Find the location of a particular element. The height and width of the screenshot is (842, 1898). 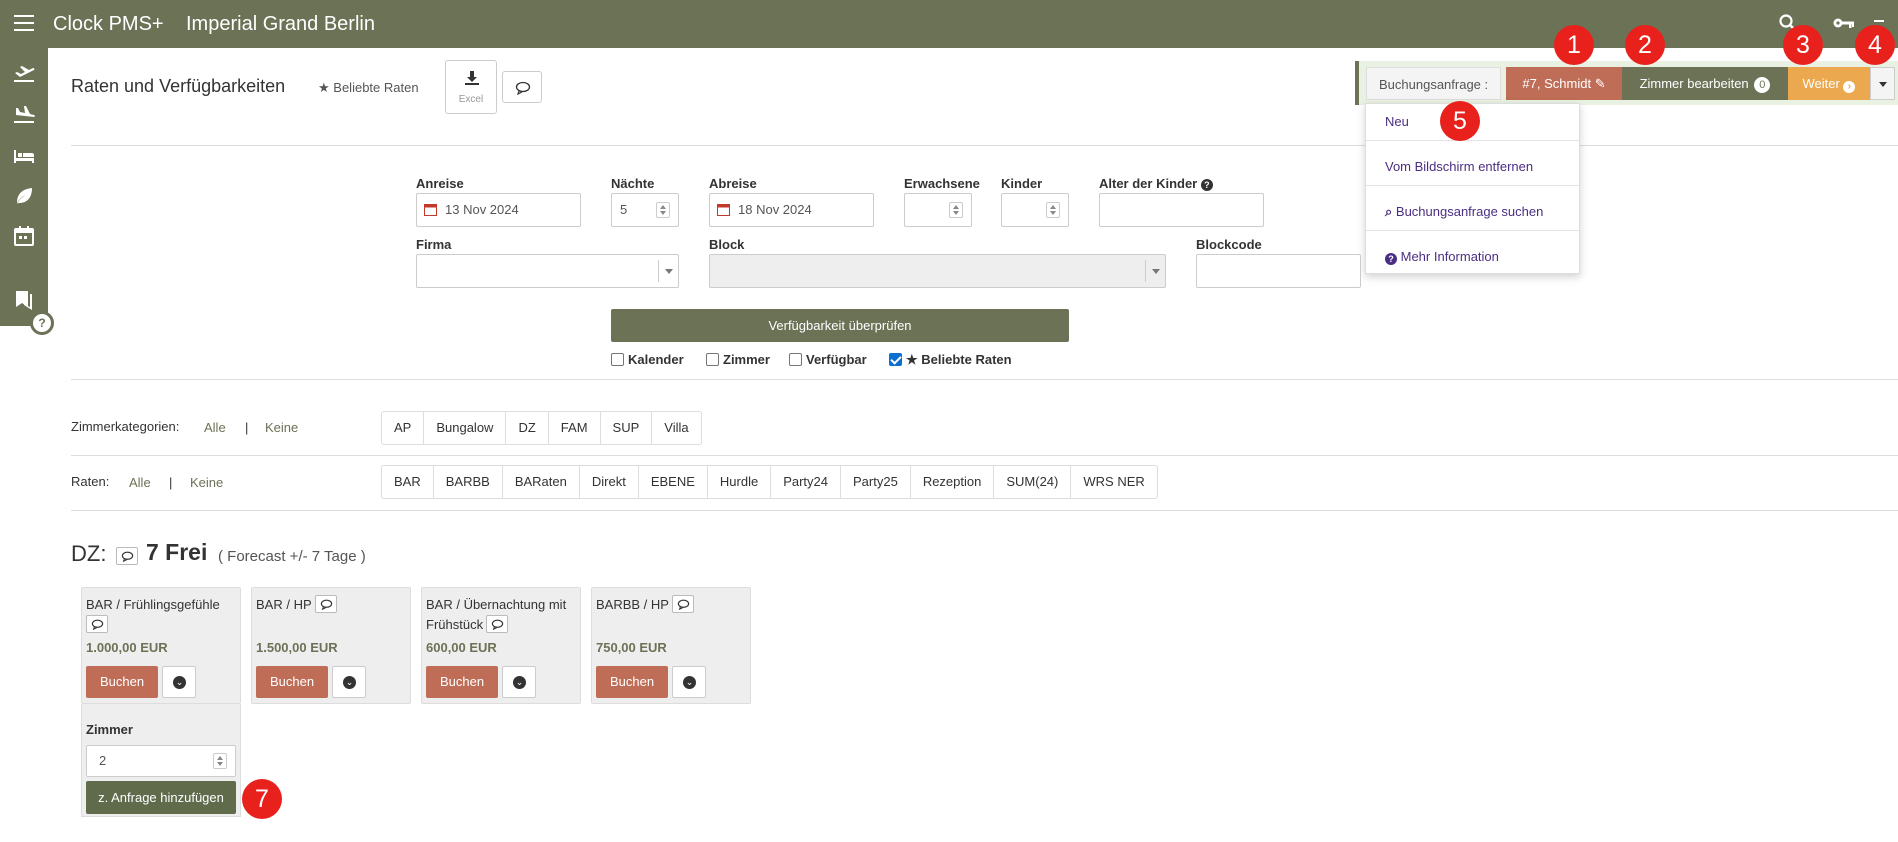

rooms-quantity-stepper is located at coordinates (220, 761).